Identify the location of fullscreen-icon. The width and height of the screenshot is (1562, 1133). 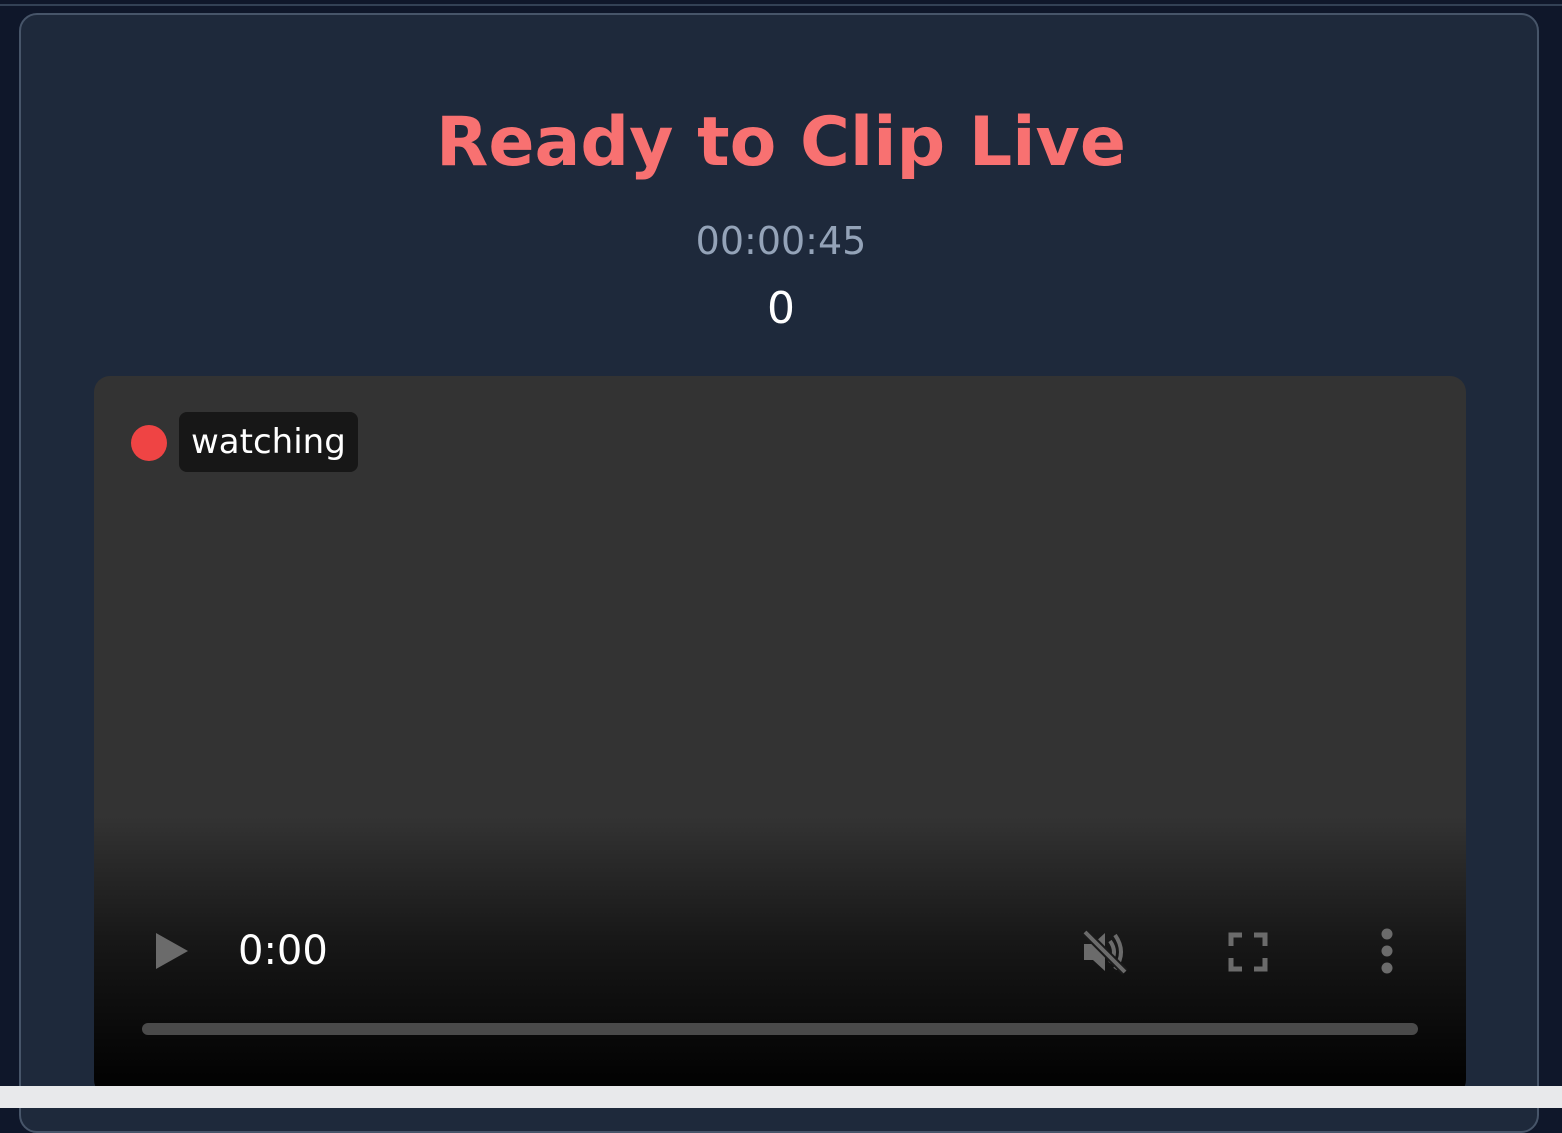
(1248, 952).